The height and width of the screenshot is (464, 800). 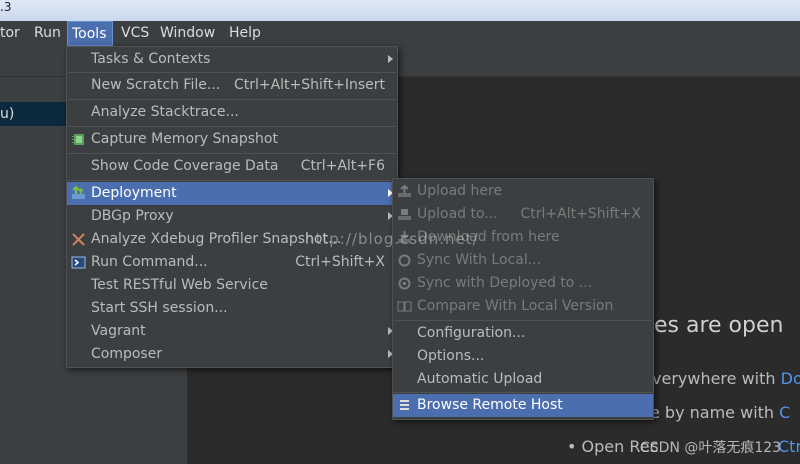 What do you see at coordinates (78, 139) in the screenshot?
I see `memory-snapshot-icon` at bounding box center [78, 139].